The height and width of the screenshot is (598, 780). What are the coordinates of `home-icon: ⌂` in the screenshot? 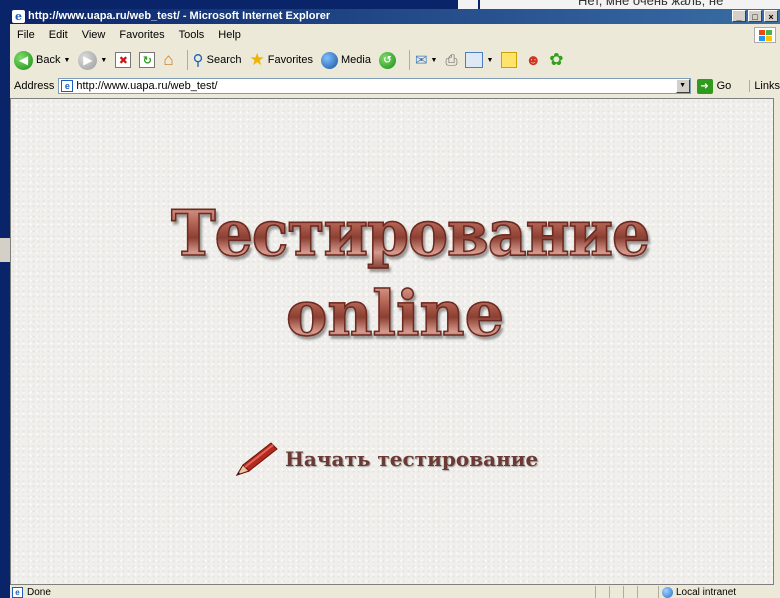 It's located at (168, 59).